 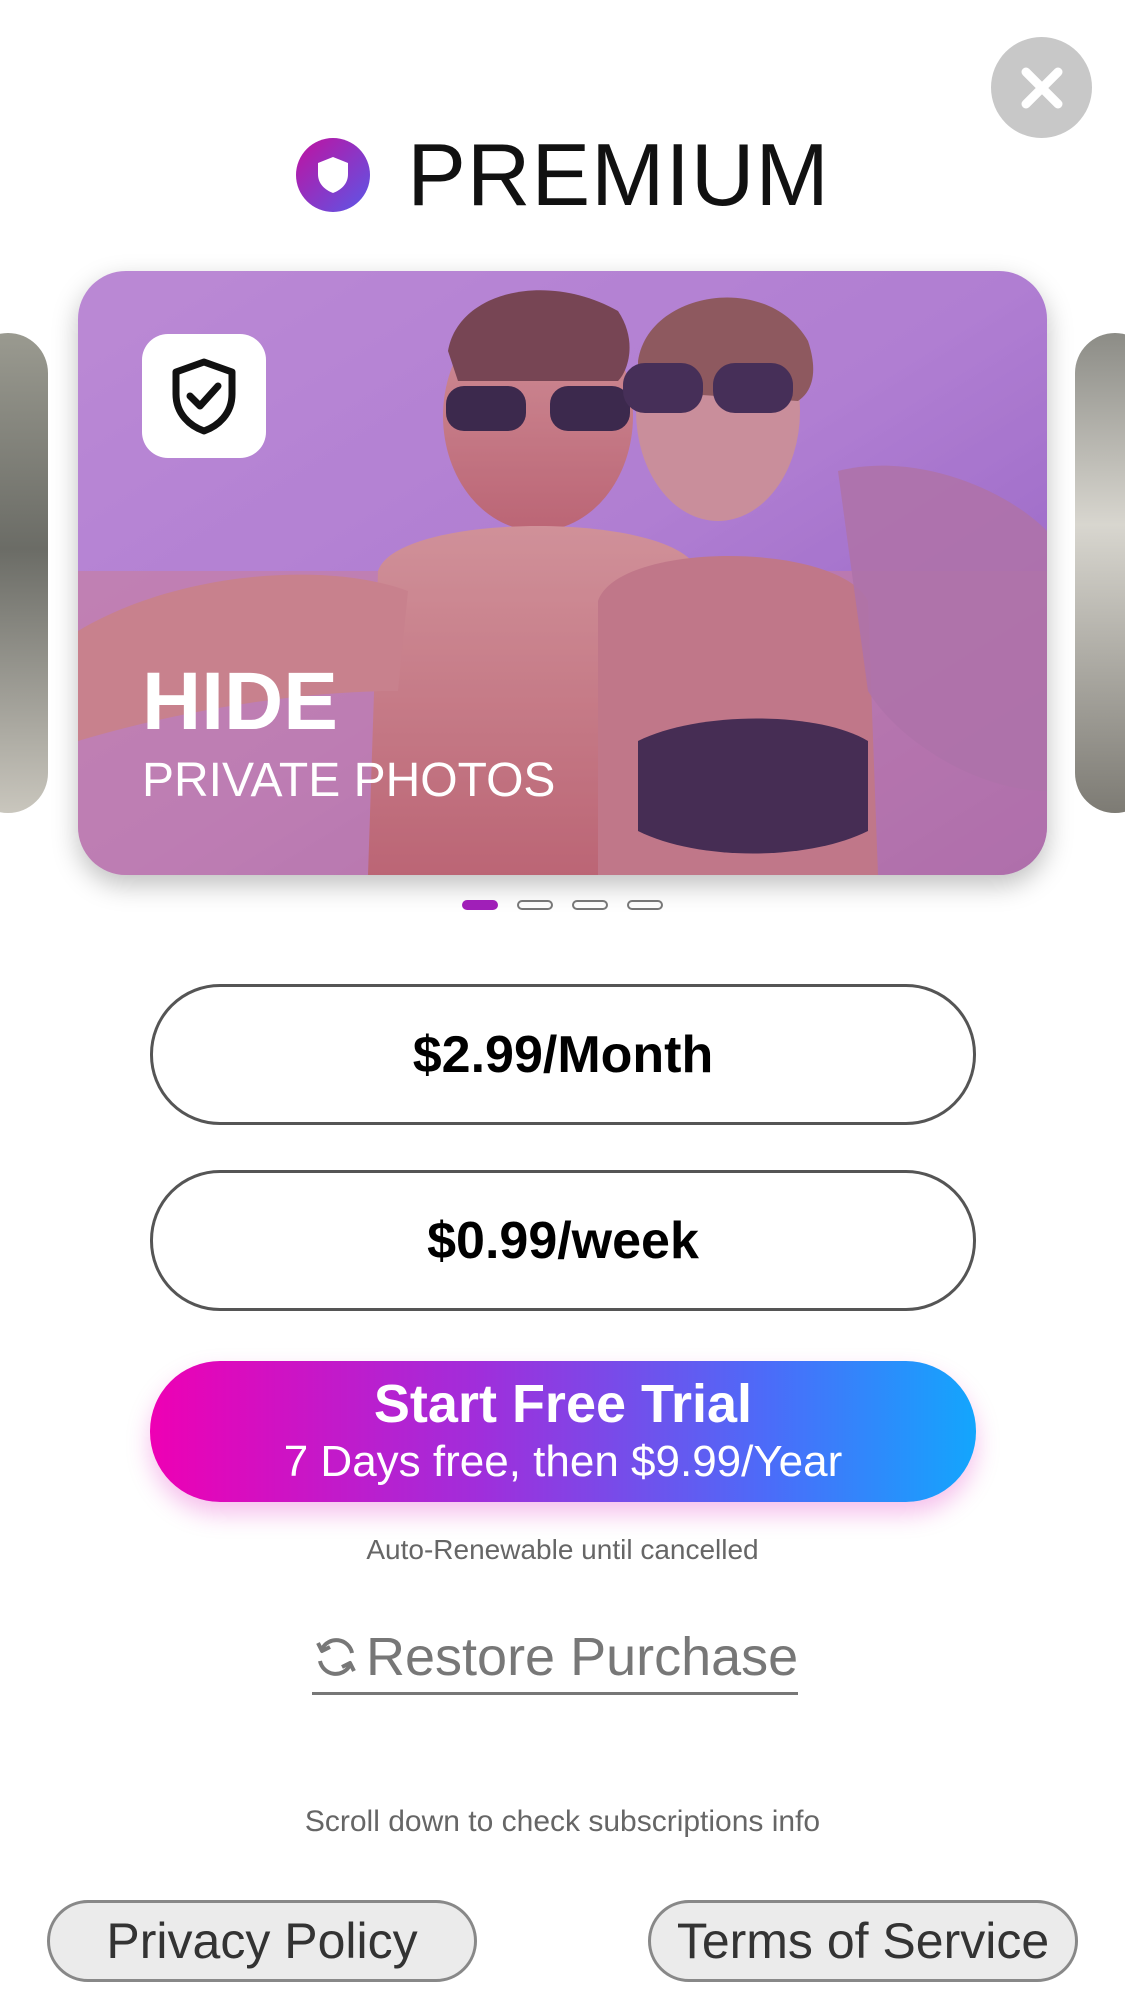 I want to click on weekly-plan-button: $0.99/week, so click(x=563, y=1240).